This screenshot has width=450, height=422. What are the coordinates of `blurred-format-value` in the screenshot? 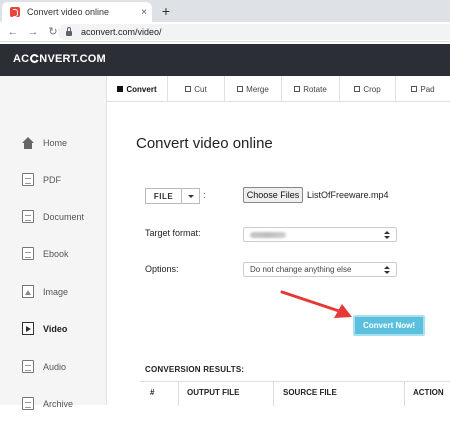 It's located at (268, 235).